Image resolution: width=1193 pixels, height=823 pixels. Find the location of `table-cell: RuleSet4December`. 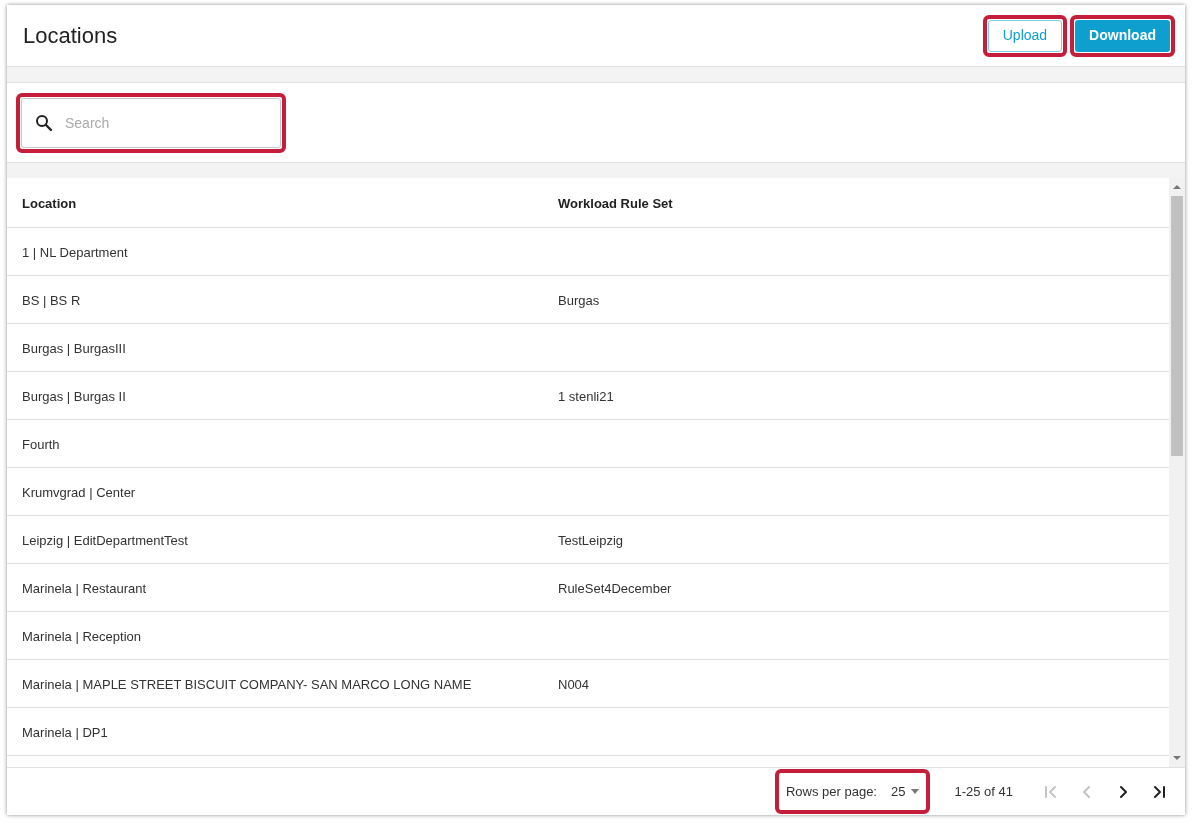

table-cell: RuleSet4December is located at coordinates (615, 588).